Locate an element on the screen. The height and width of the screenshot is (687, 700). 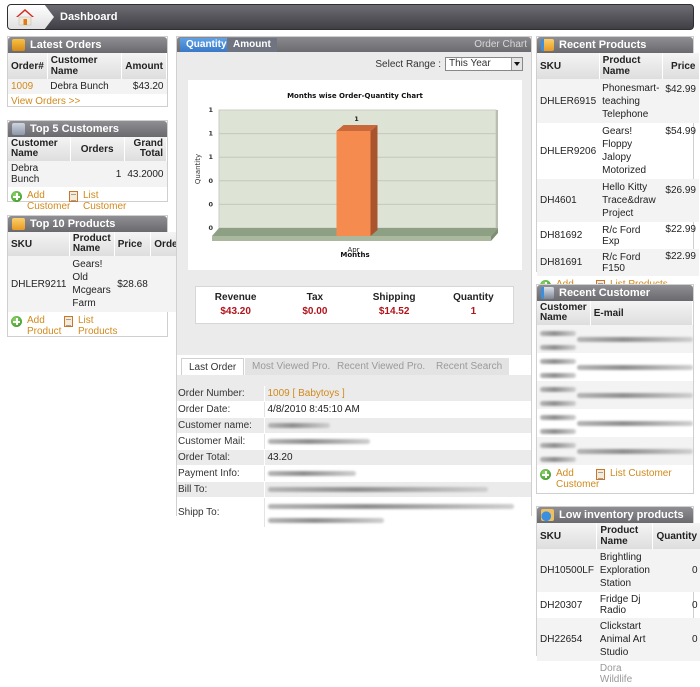
field-label: Order Number: is located at coordinates (220, 394).